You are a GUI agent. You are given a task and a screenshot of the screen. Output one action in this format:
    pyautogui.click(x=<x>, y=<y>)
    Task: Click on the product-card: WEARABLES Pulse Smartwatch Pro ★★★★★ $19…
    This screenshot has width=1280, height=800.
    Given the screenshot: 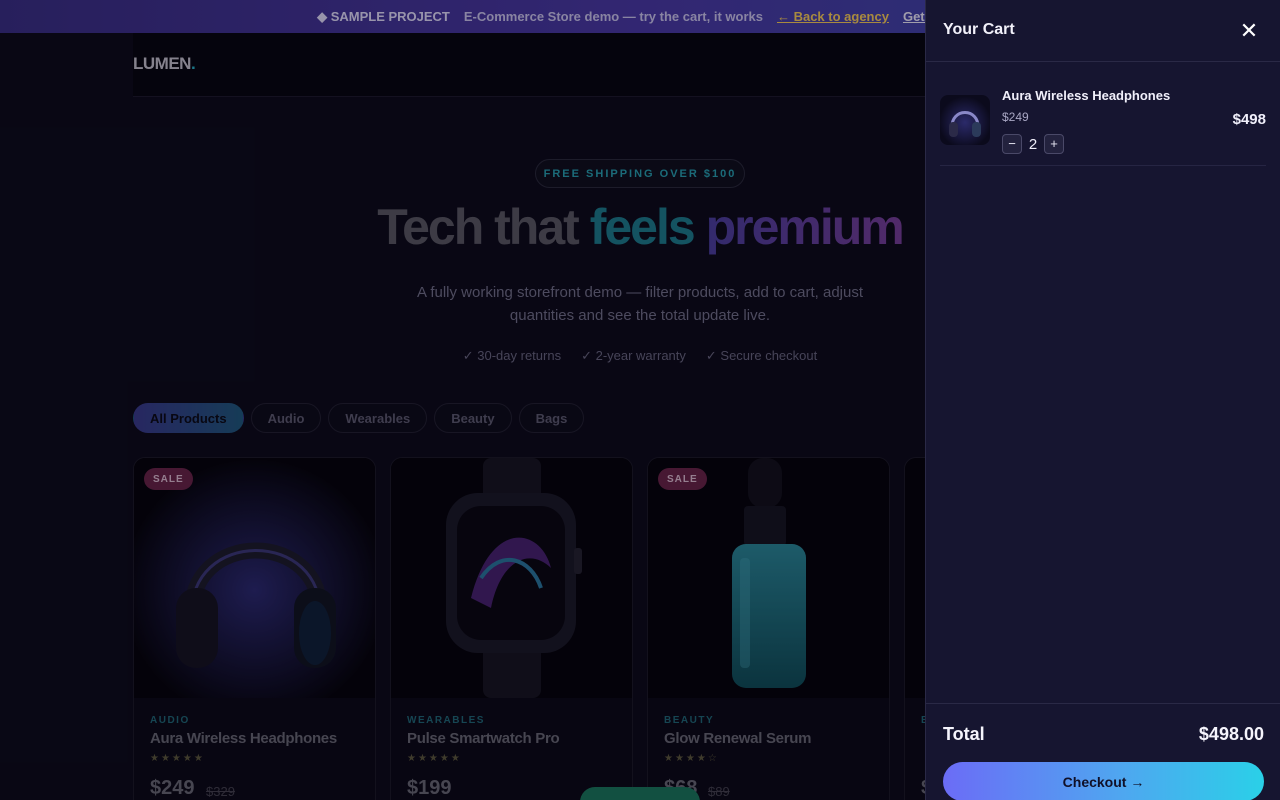 What is the action you would take?
    pyautogui.click(x=511, y=628)
    